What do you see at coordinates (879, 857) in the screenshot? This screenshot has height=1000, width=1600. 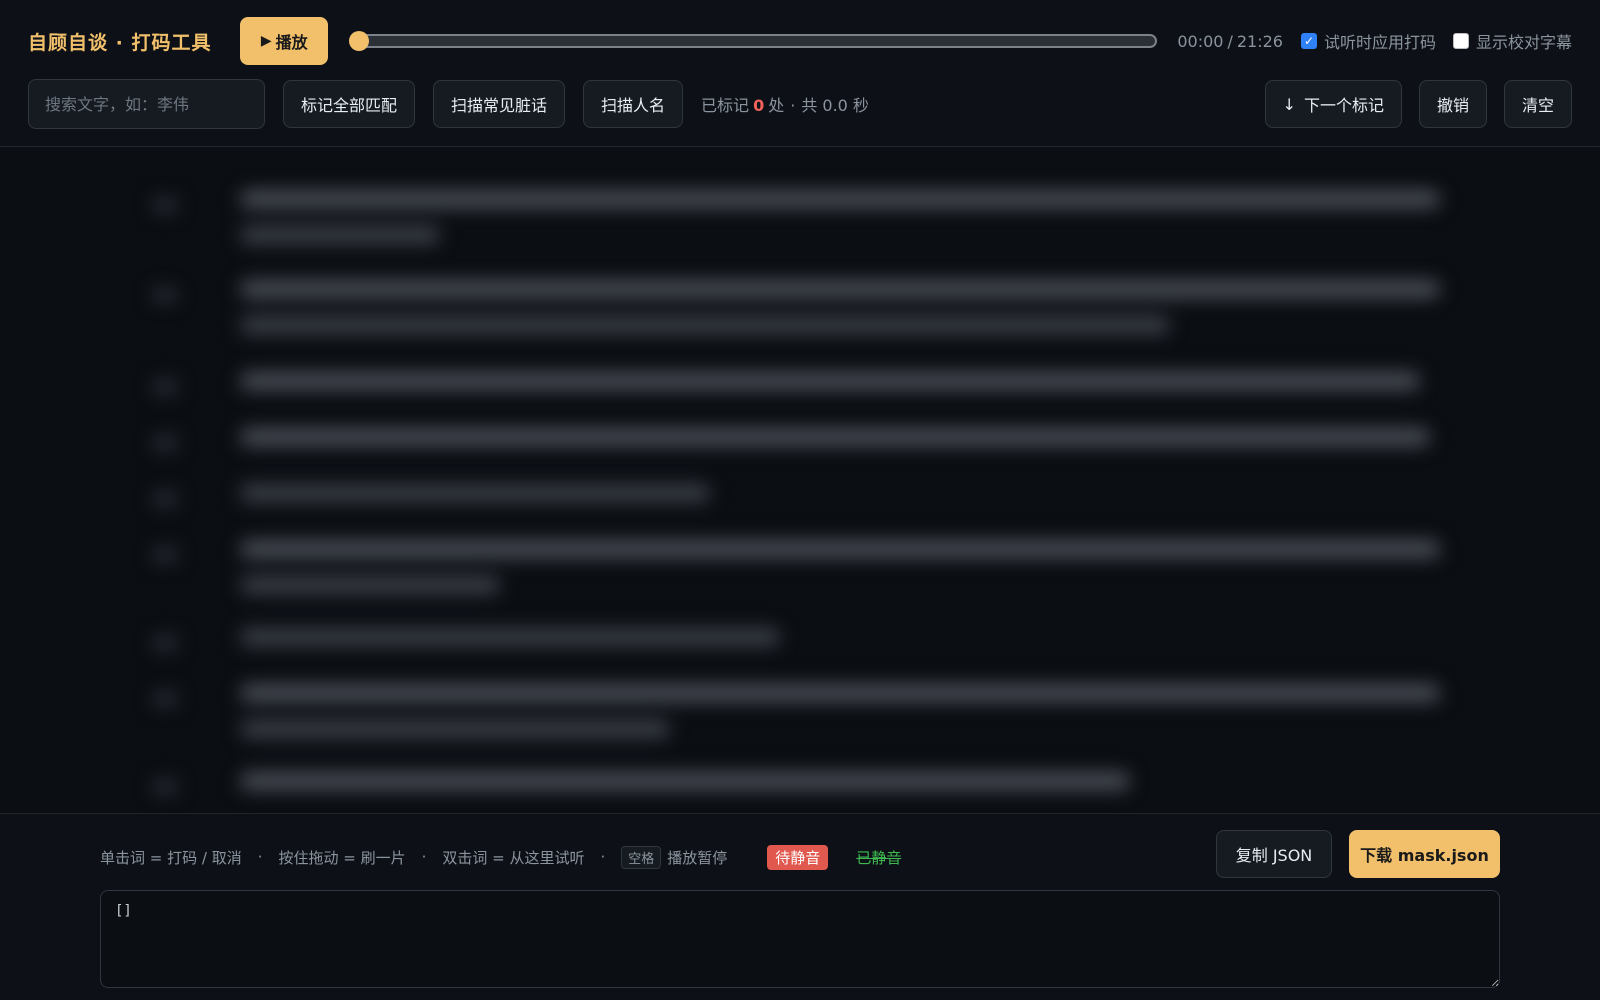 I see `legend-done-badge: 已静音` at bounding box center [879, 857].